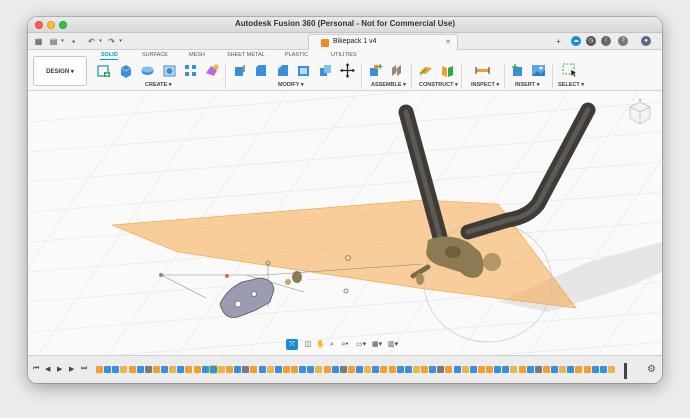 The image size is (690, 418). Describe the element at coordinates (375, 70) in the screenshot. I see `new-component-icon` at that location.